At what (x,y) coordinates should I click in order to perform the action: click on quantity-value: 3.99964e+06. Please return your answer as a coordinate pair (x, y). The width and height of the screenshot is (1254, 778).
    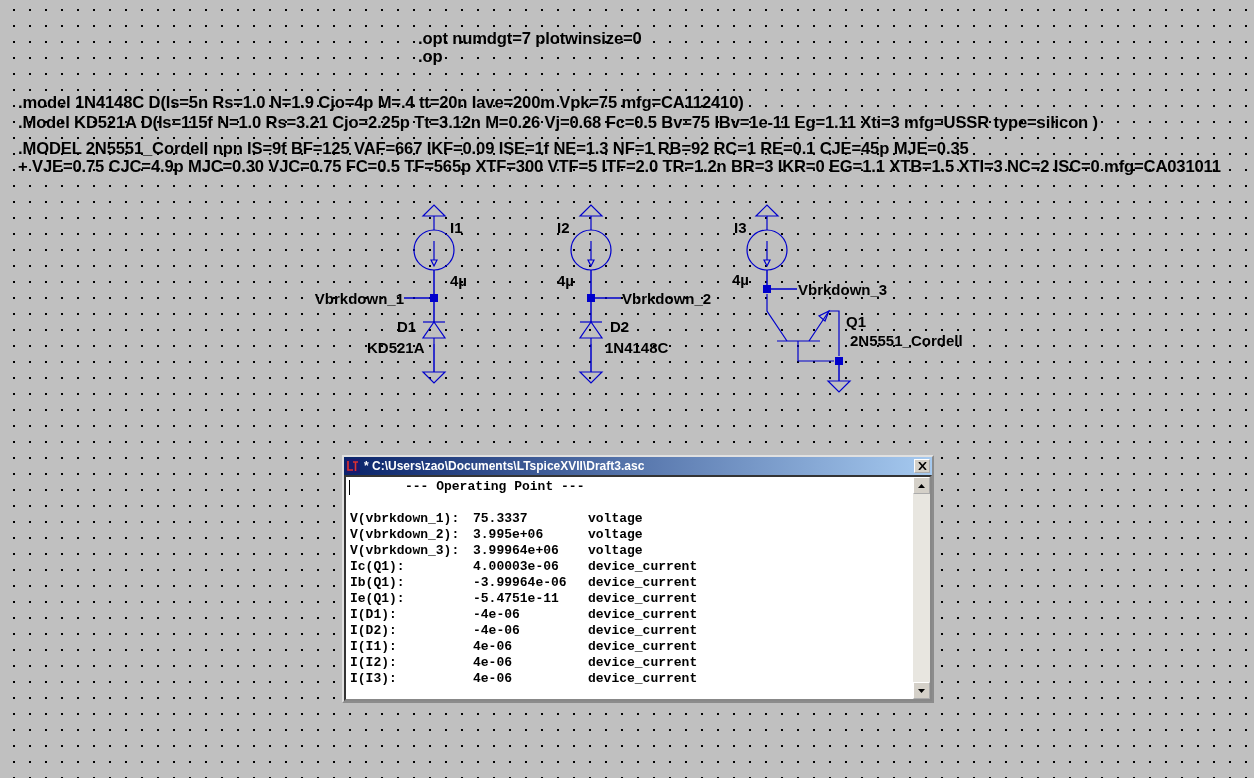
    Looking at the image, I should click on (516, 551).